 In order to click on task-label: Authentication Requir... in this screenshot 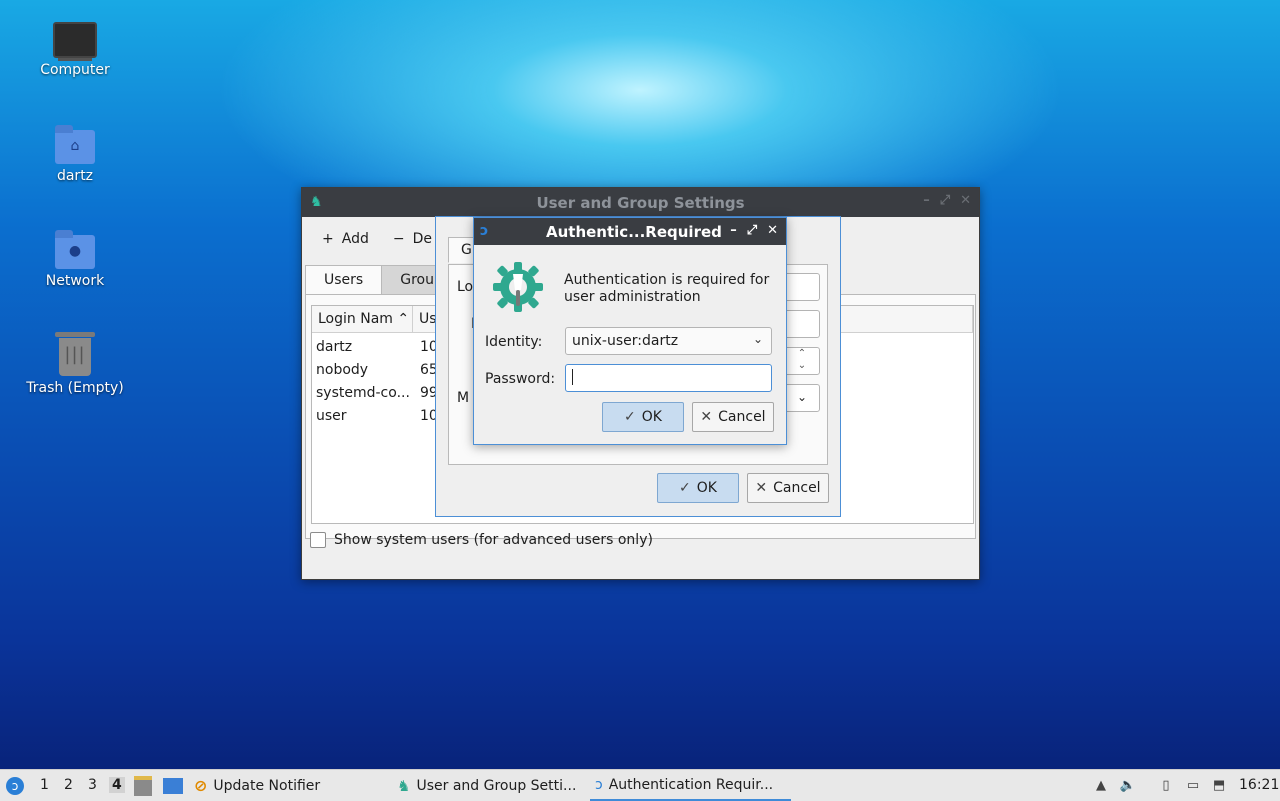, I will do `click(691, 784)`.